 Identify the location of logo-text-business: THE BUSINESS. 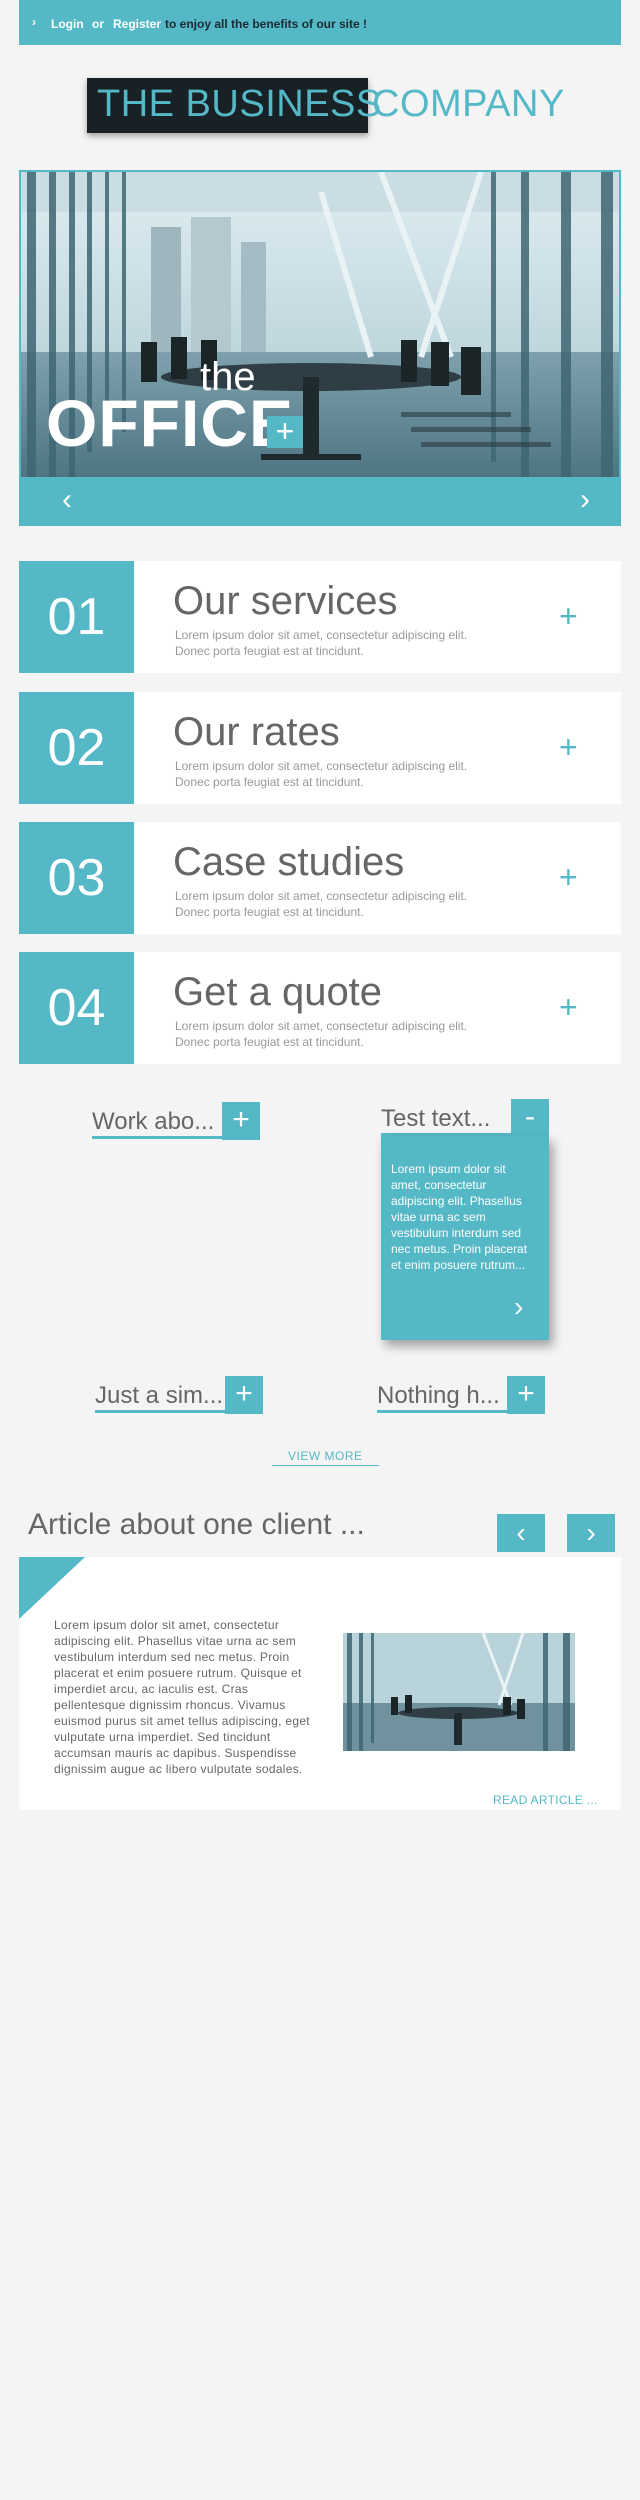
(239, 104).